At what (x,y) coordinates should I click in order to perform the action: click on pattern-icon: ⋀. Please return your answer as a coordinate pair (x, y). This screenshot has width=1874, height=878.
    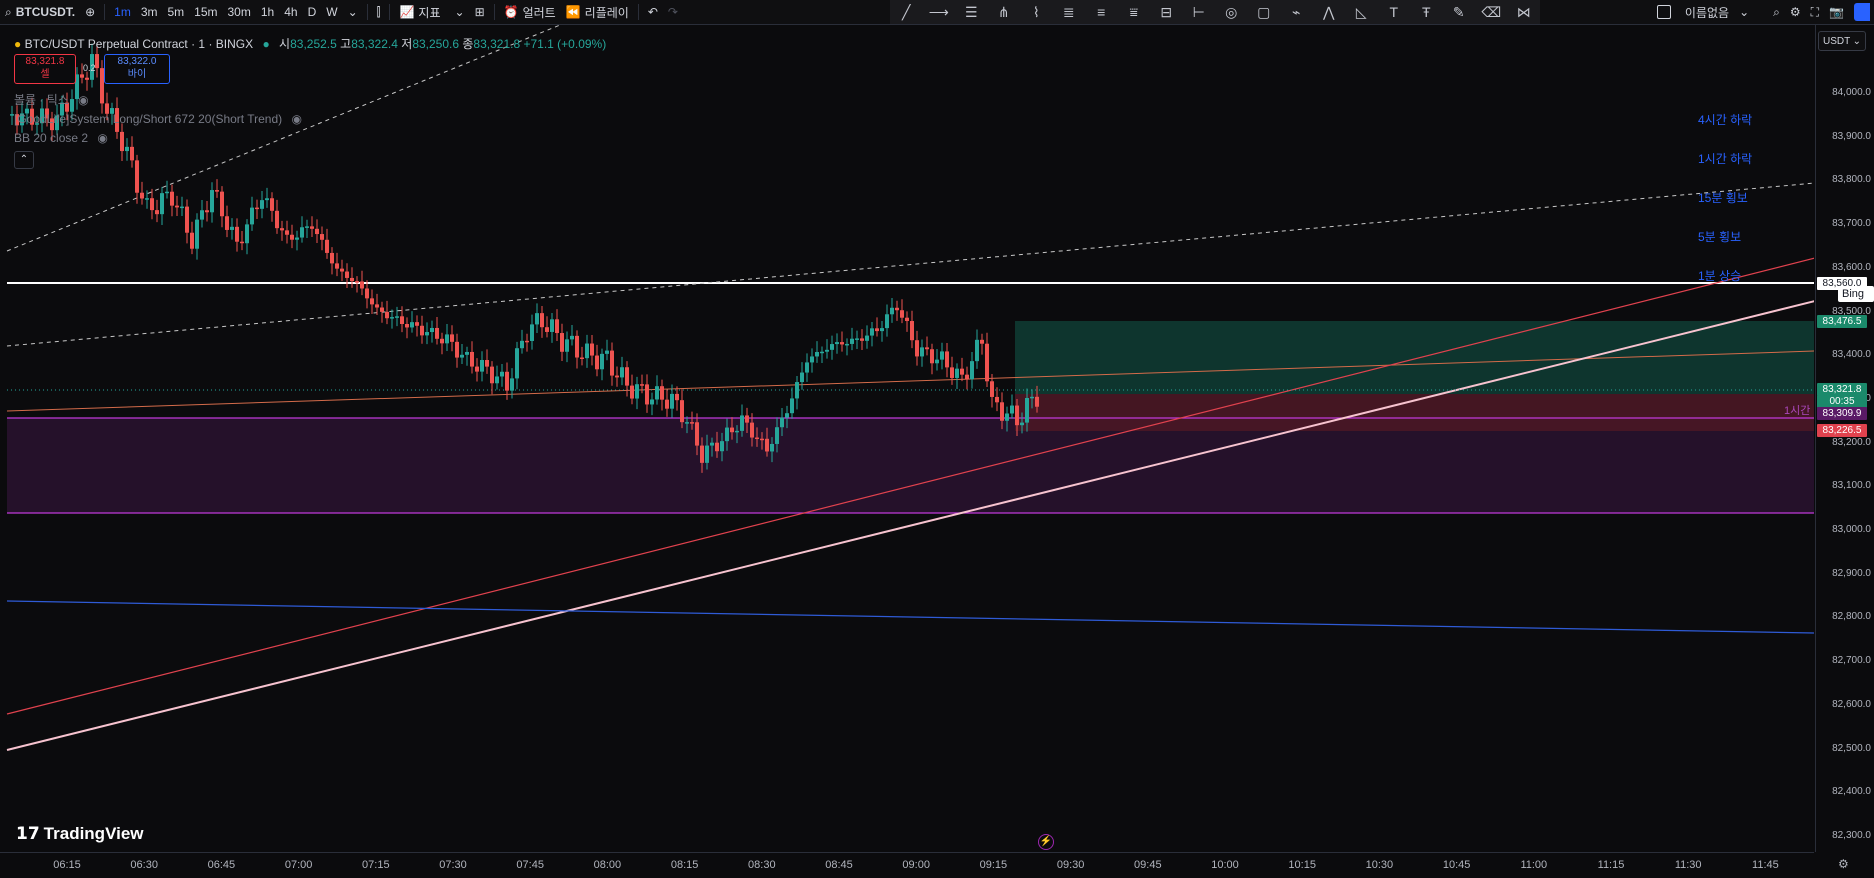
    Looking at the image, I should click on (1329, 12).